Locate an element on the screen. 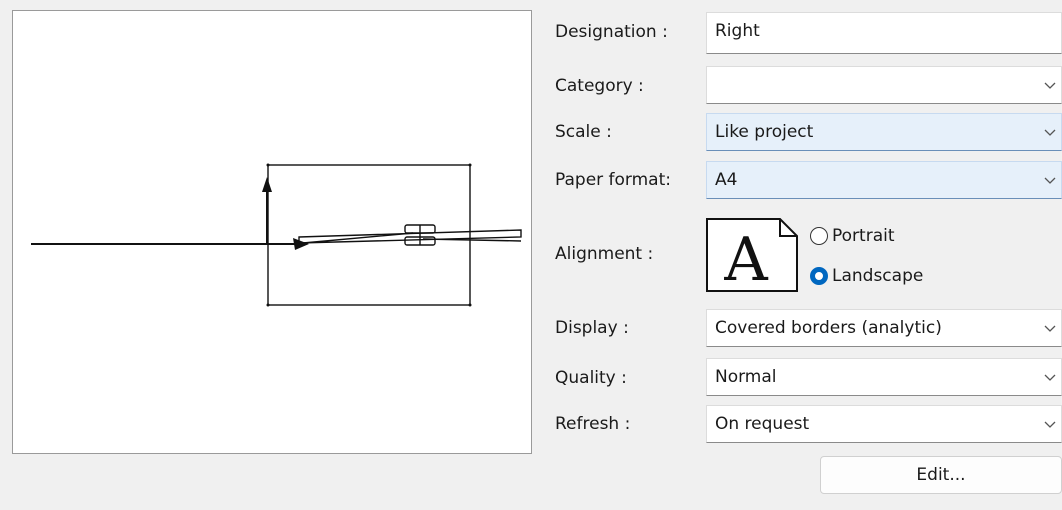 This screenshot has width=1062, height=510. paper-icon-letter: A is located at coordinates (745, 258).